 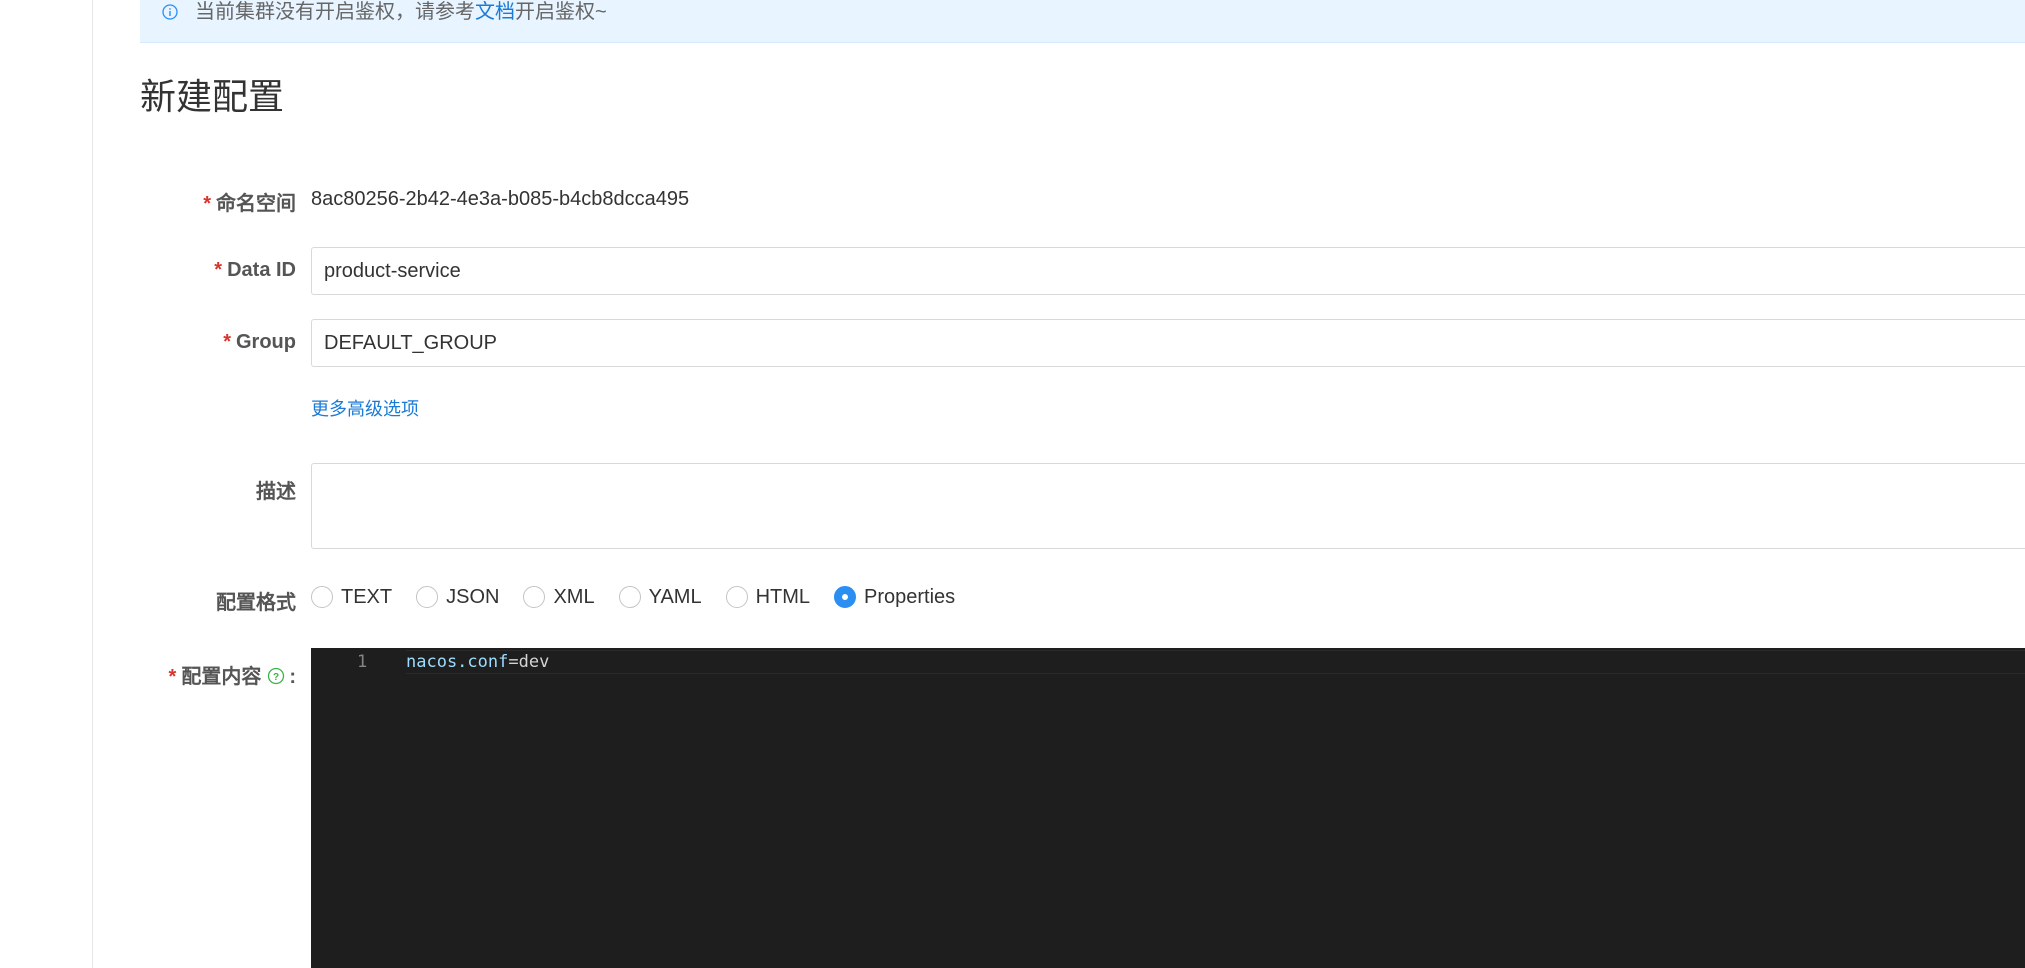 What do you see at coordinates (1215, 662) in the screenshot?
I see `current-line-highlight` at bounding box center [1215, 662].